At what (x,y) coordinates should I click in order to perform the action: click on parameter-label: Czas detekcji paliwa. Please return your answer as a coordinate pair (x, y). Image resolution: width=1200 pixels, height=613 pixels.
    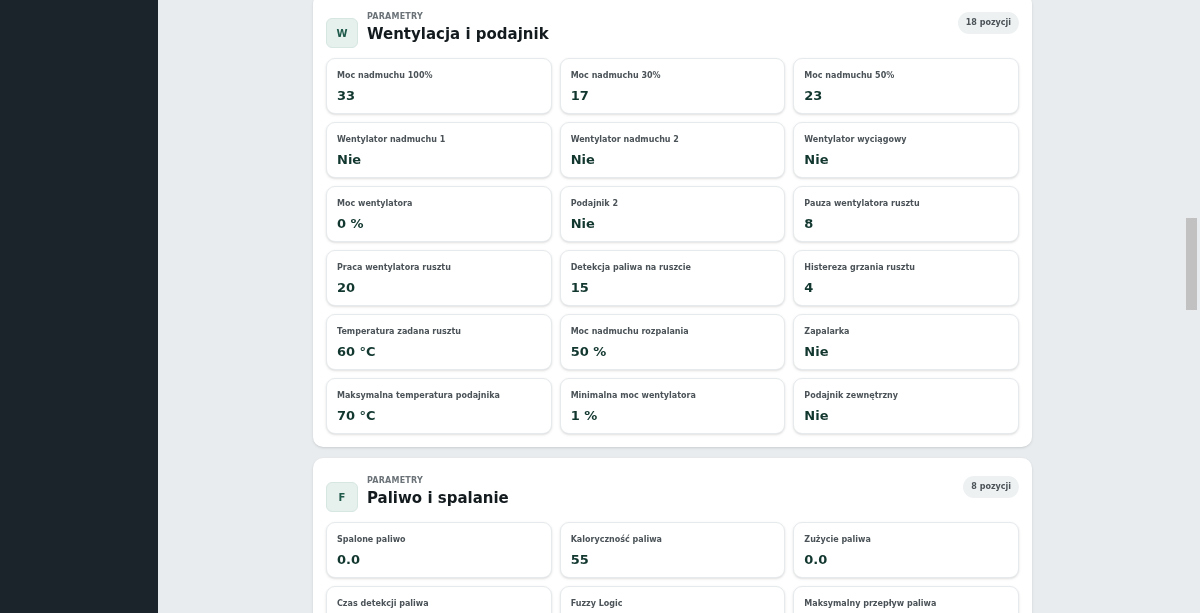
    Looking at the image, I should click on (383, 604).